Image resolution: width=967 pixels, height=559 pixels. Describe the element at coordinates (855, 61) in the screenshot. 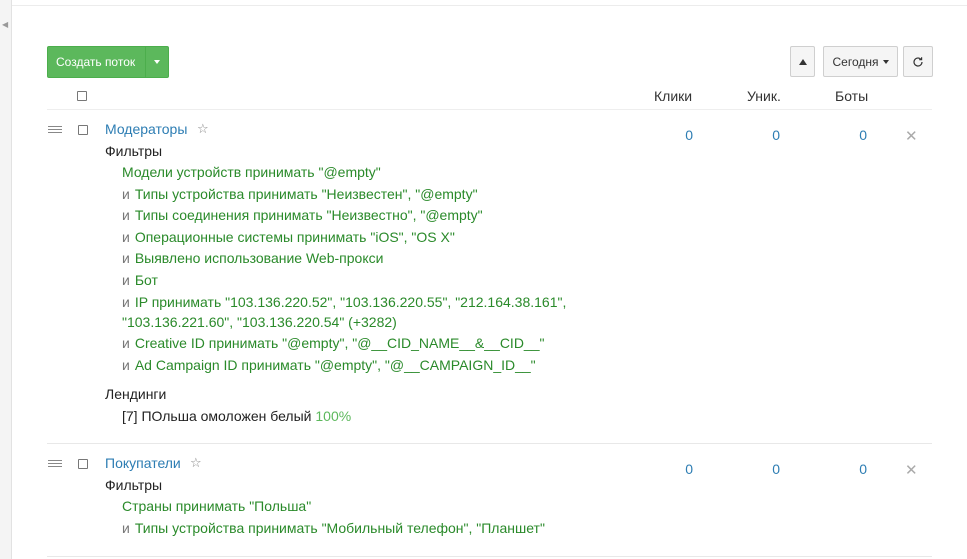

I see `date-range-label: Сегодня` at that location.